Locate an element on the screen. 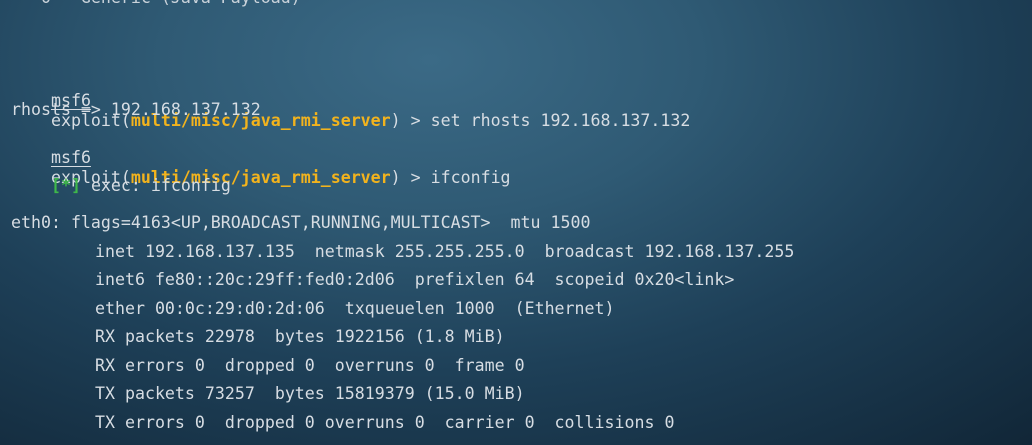  ifconfig-line: RX packets 22978 bytes 1922156 (1.8 MiB) is located at coordinates (300, 336).